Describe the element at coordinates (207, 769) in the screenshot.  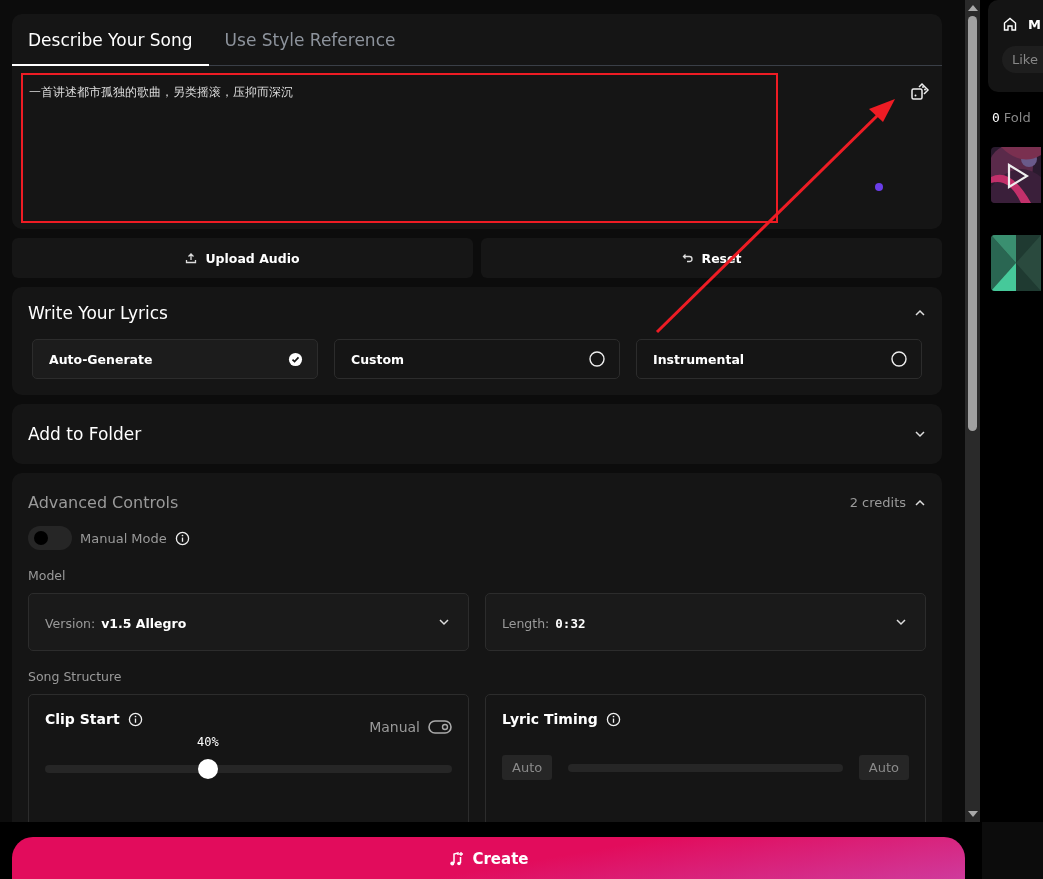
I see `slider-thumb` at that location.